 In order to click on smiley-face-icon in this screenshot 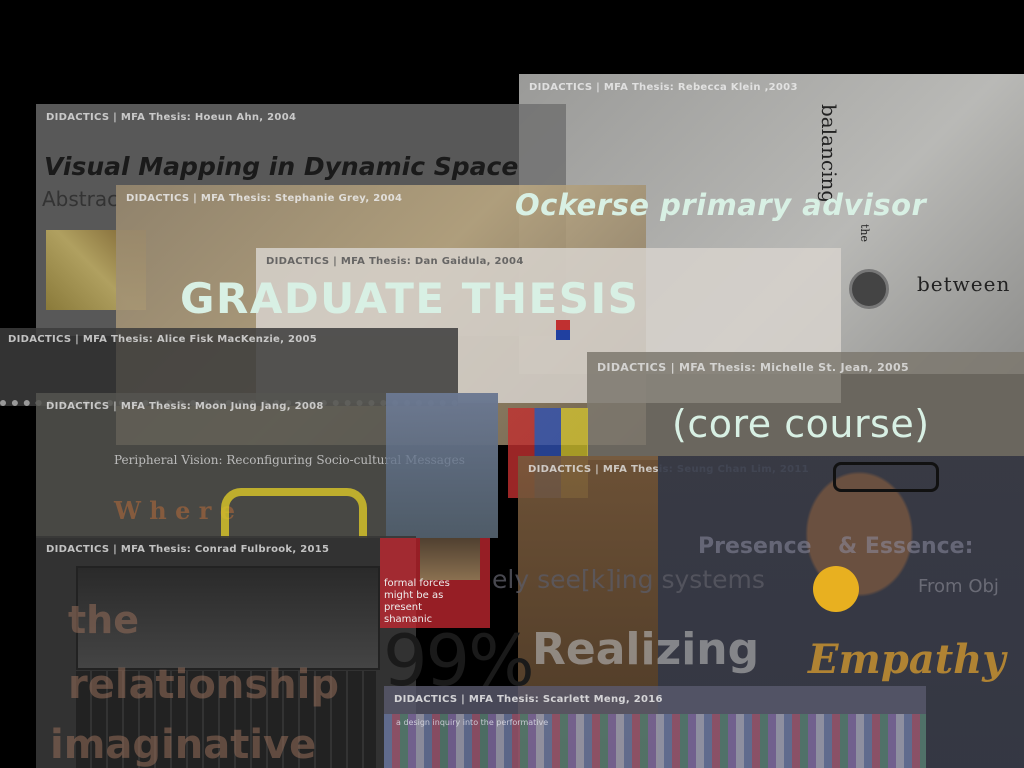, I will do `click(836, 589)`.